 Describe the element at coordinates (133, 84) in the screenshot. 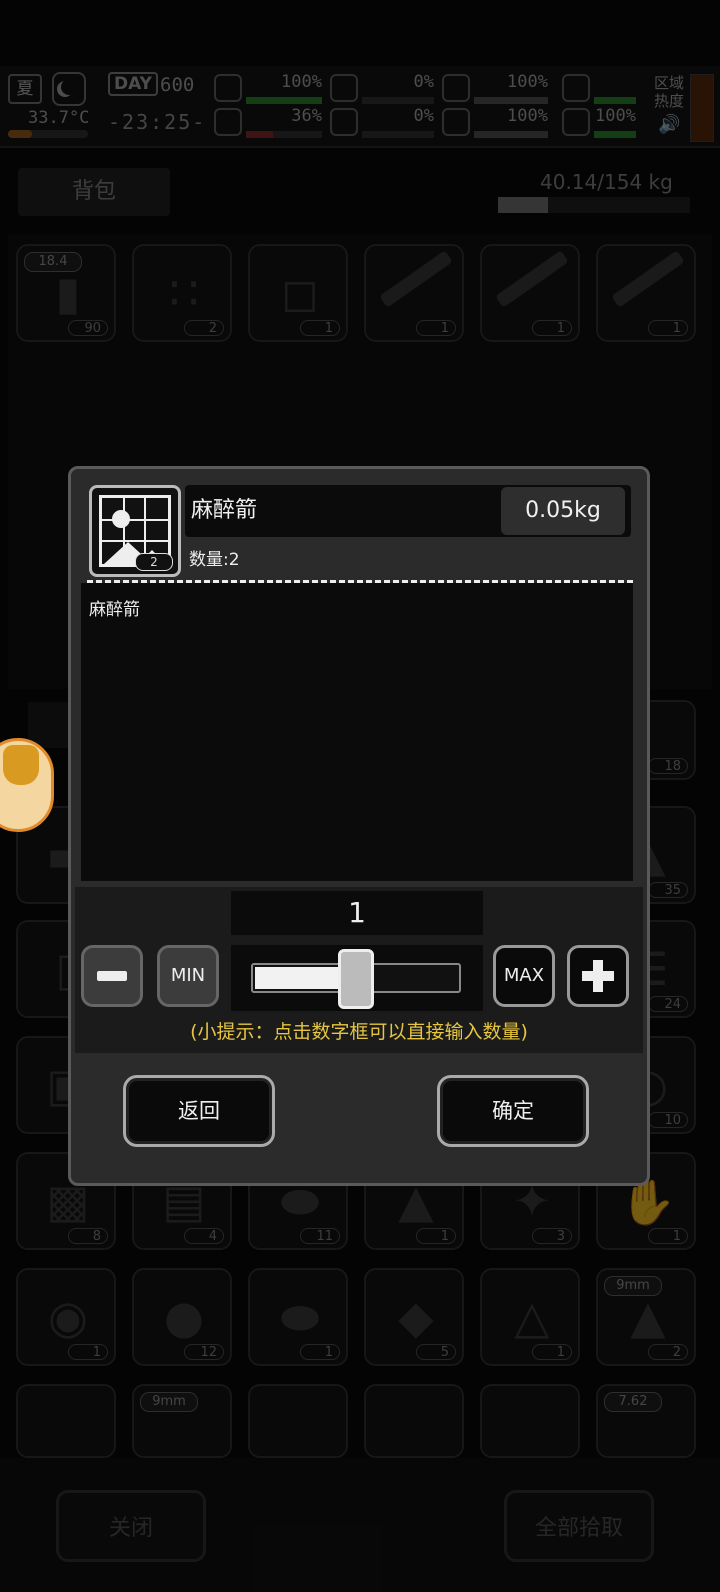

I see `day-label: DAY` at that location.